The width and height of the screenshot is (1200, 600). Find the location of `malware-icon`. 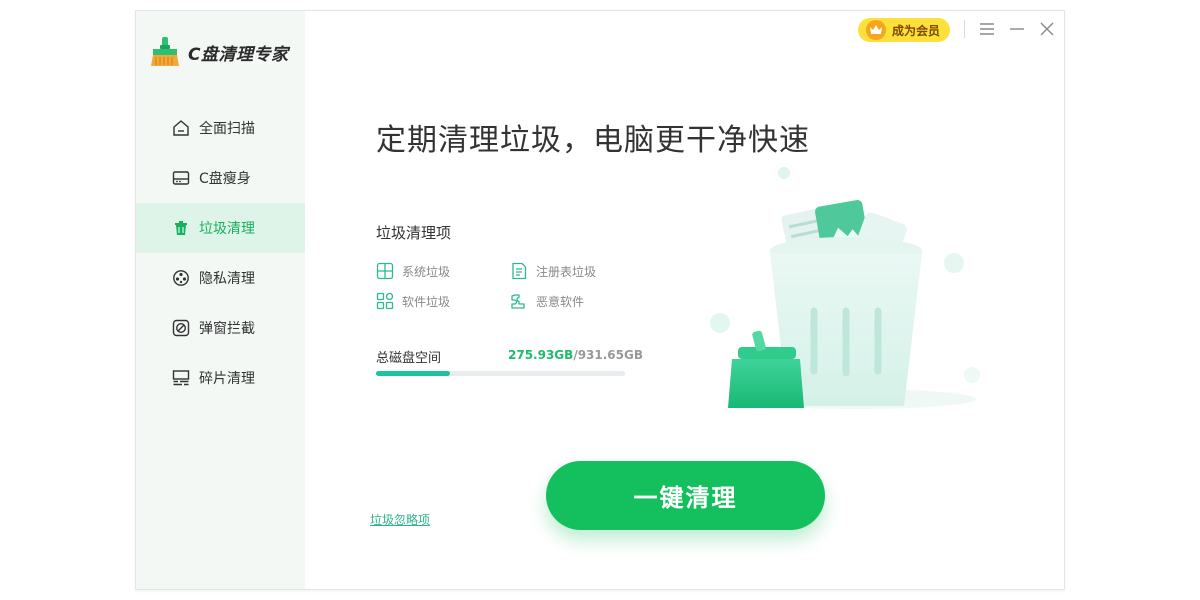

malware-icon is located at coordinates (518, 301).